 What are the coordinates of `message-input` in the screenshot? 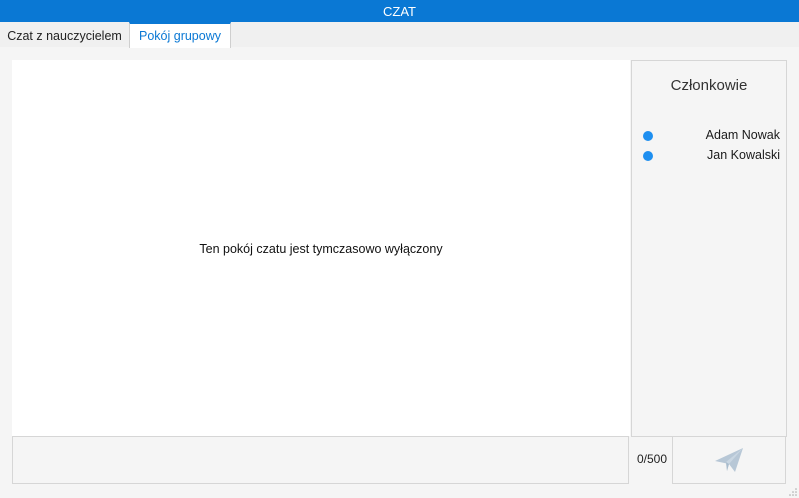 It's located at (320, 460).